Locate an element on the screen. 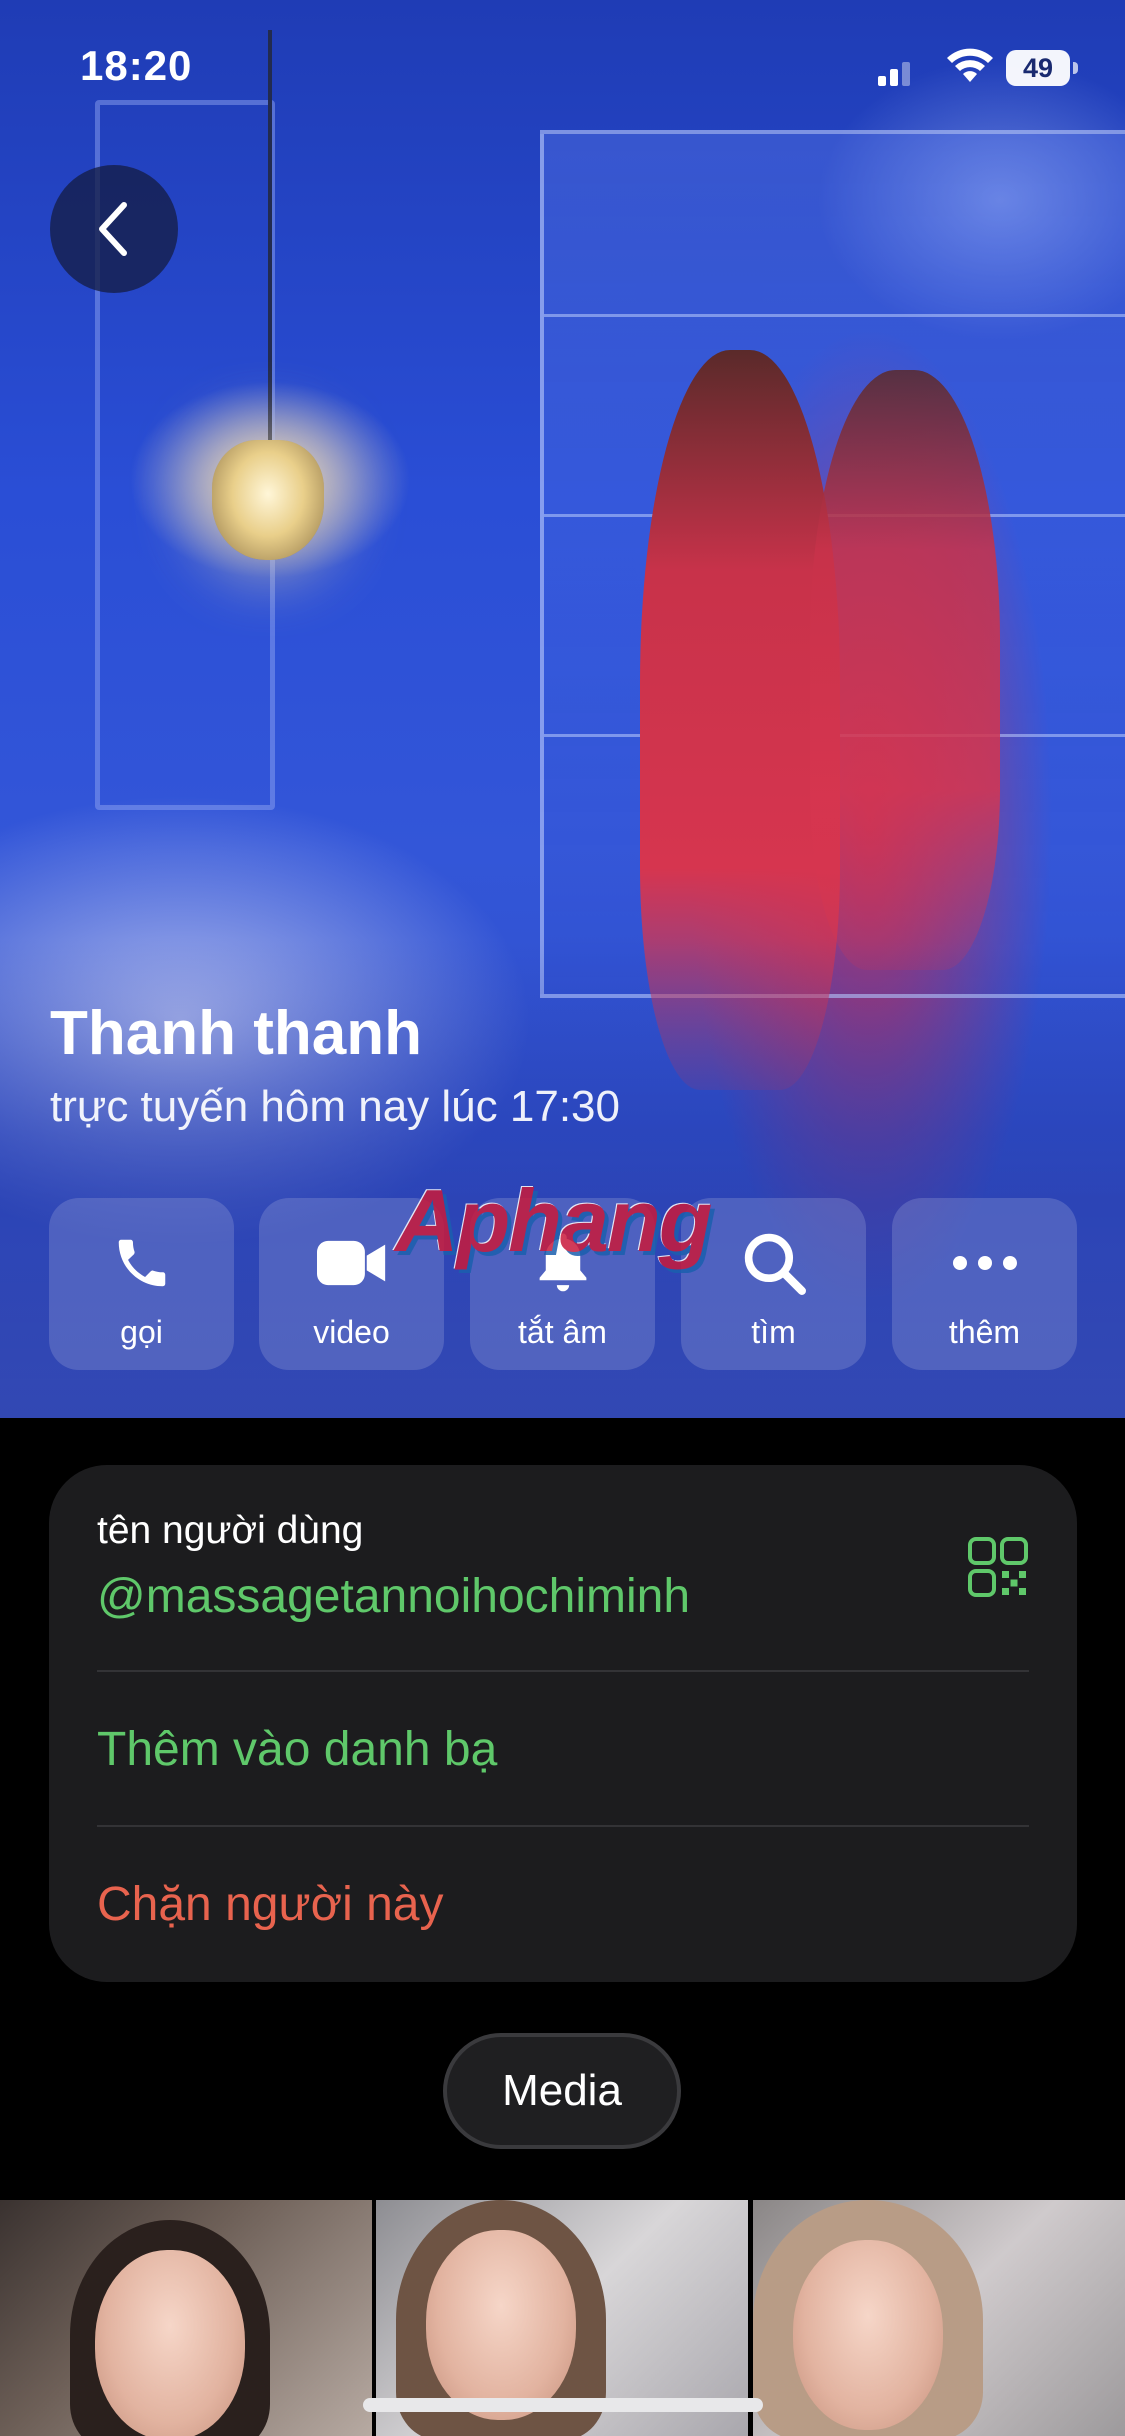 The image size is (1125, 2436). home-indicator is located at coordinates (563, 2405).